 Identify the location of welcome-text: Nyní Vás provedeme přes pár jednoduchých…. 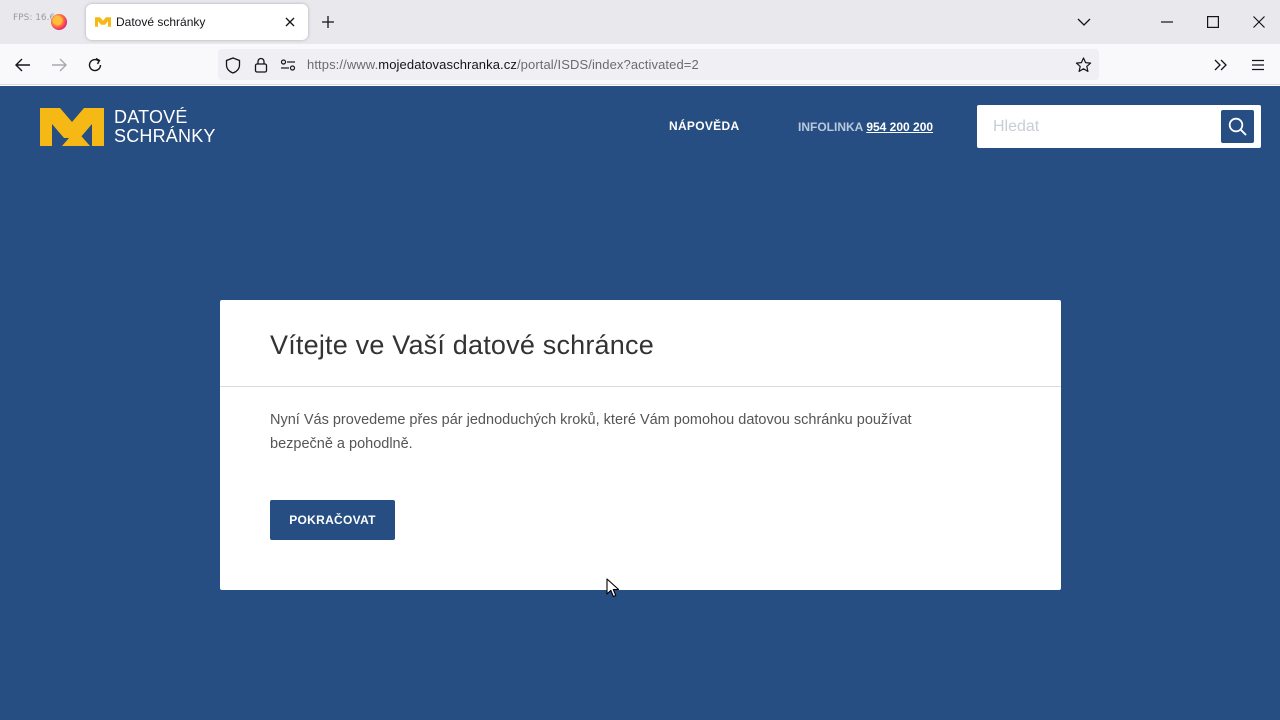
(591, 432).